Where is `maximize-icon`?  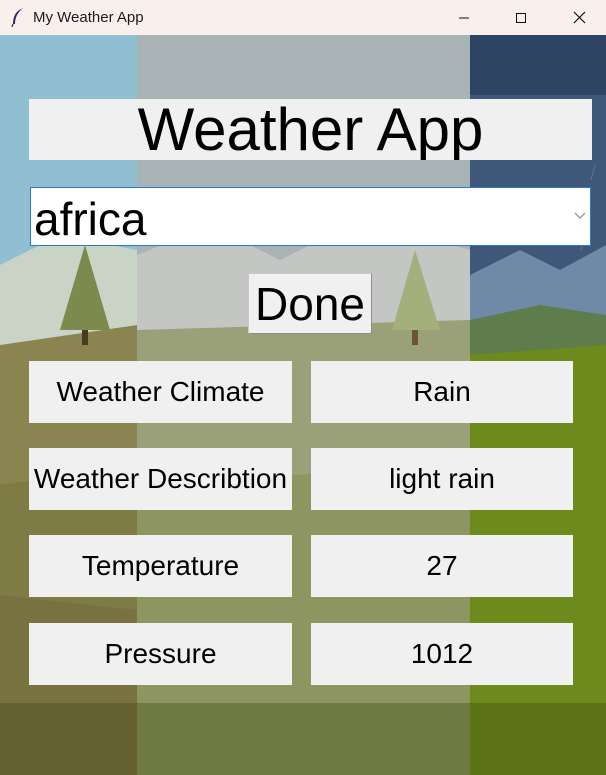
maximize-icon is located at coordinates (521, 17).